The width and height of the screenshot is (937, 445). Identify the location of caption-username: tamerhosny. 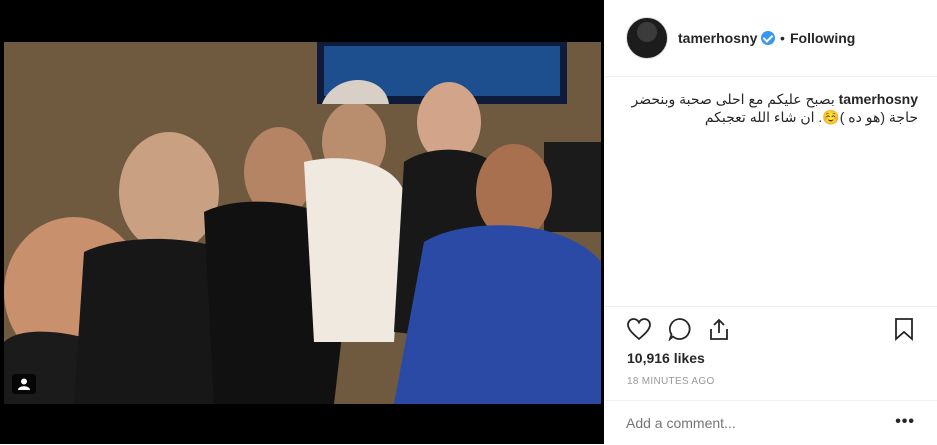
(878, 99).